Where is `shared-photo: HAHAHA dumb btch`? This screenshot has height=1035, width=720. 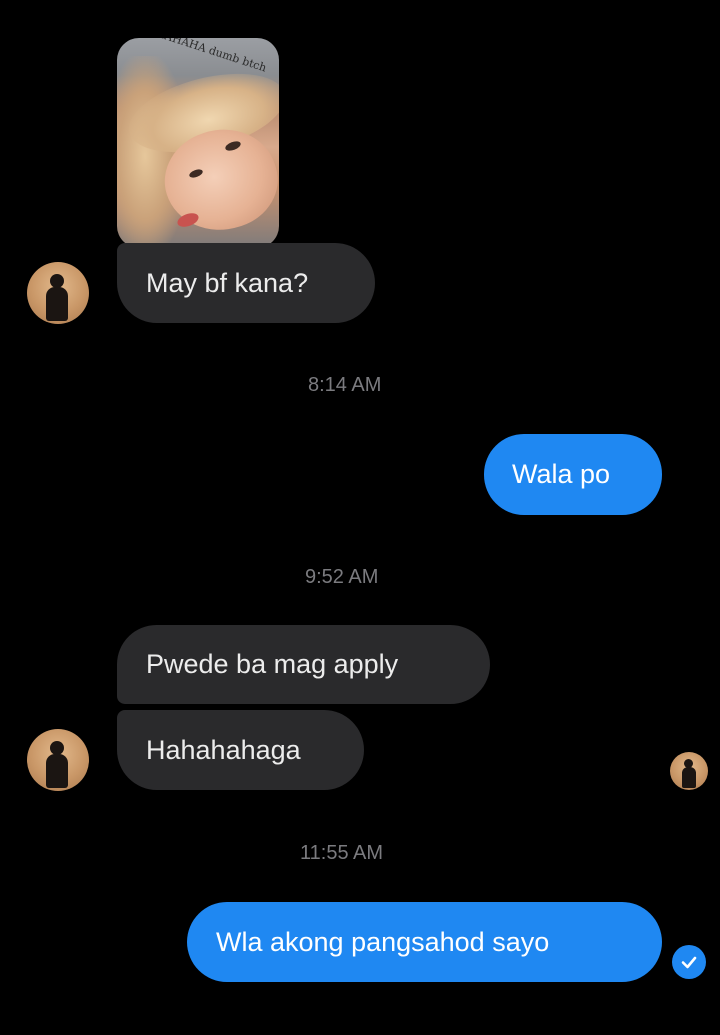 shared-photo: HAHAHA dumb btch is located at coordinates (198, 143).